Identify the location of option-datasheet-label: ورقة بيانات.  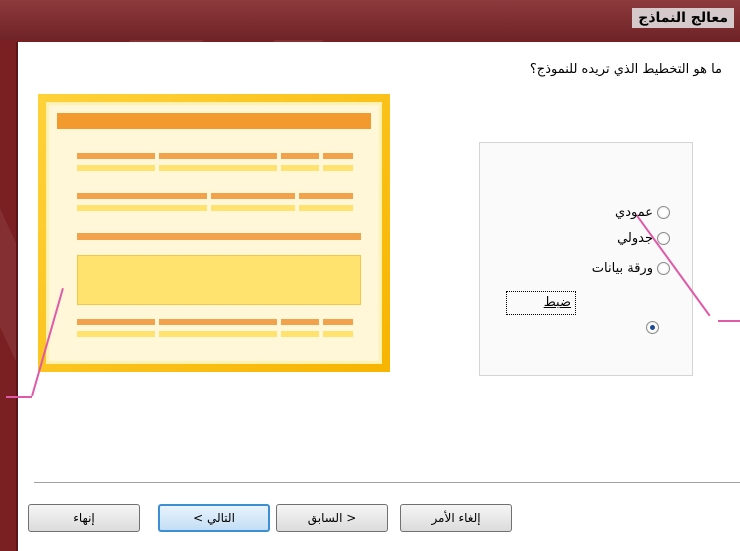
(622, 268).